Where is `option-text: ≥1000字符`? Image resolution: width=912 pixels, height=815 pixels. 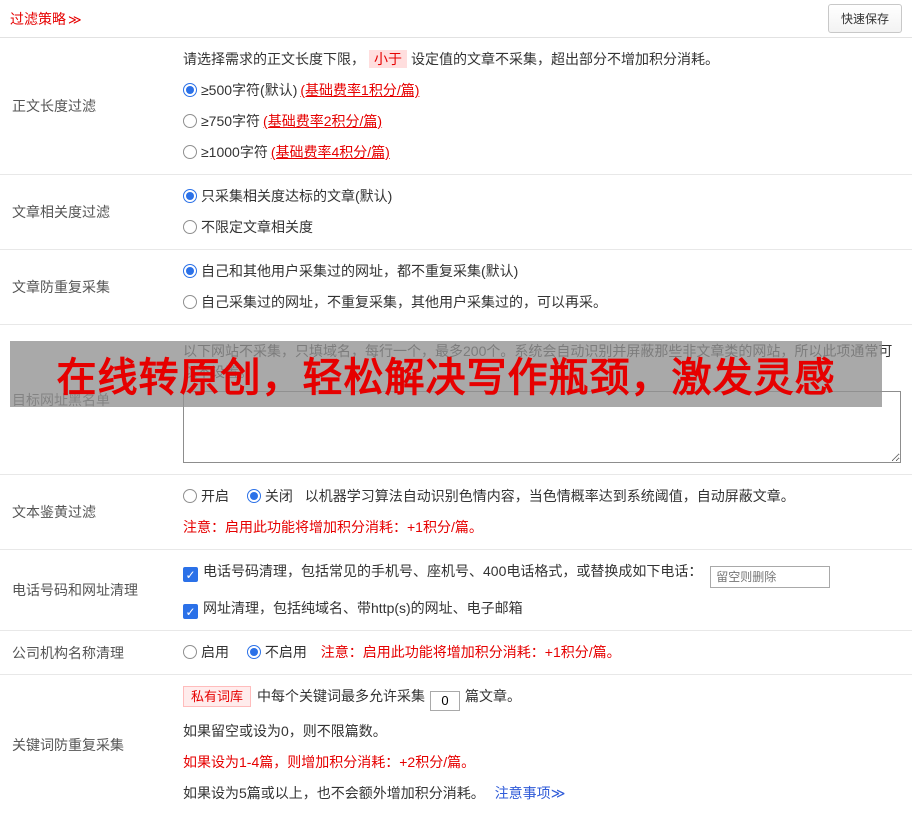
option-text: ≥1000字符 is located at coordinates (234, 152).